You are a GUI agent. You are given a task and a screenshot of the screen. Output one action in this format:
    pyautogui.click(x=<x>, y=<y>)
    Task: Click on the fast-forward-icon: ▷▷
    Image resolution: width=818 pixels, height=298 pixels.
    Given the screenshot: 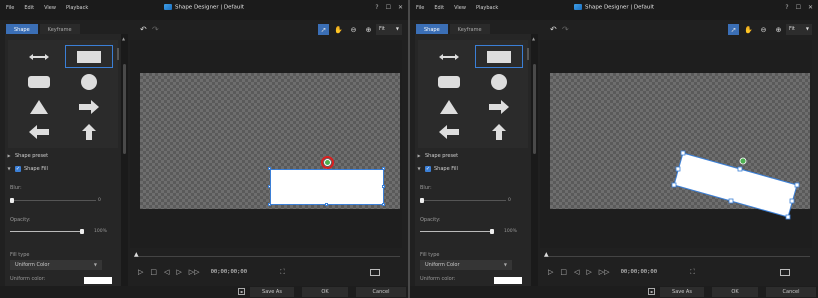 What is the action you would take?
    pyautogui.click(x=194, y=272)
    